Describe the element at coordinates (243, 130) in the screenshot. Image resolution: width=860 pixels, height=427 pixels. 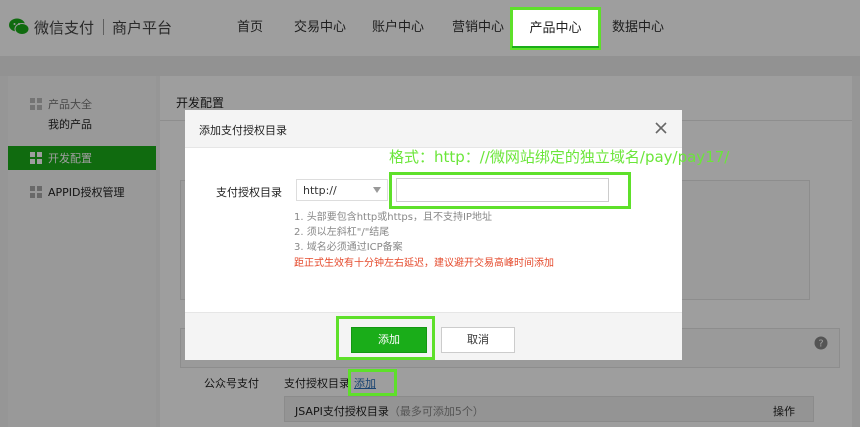
I see `dialog-title: 添加支付授权目录` at that location.